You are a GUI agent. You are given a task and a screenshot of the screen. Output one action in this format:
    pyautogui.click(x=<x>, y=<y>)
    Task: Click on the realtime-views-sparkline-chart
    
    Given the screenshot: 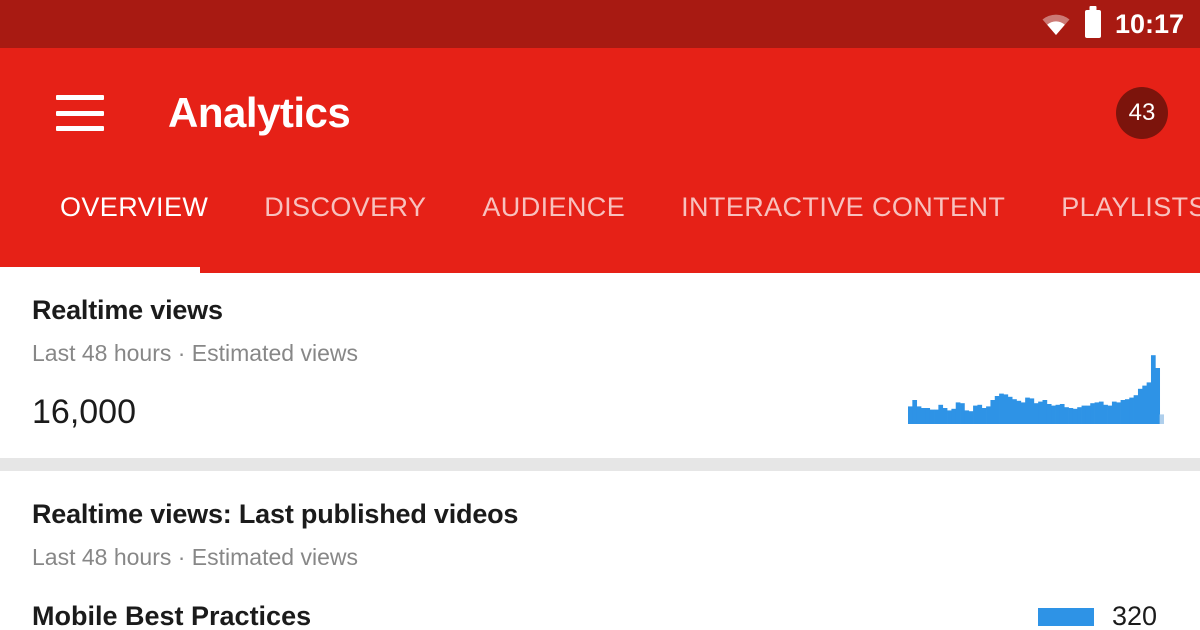 What is the action you would take?
    pyautogui.click(x=1036, y=384)
    